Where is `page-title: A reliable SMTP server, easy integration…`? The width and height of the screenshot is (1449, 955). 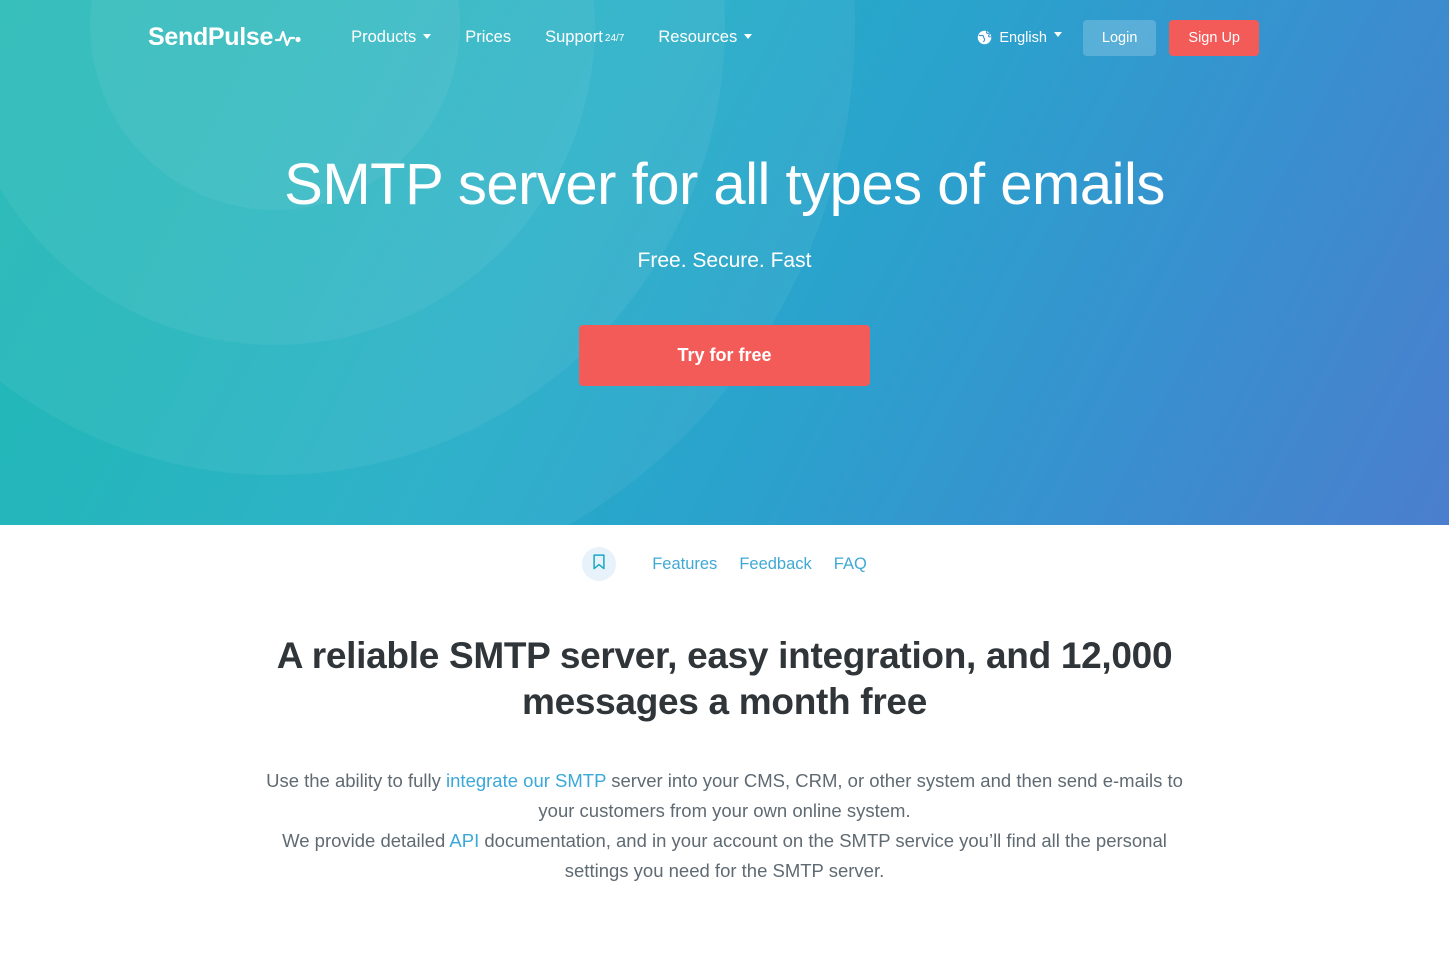
page-title: A reliable SMTP server, easy integration… is located at coordinates (724, 679).